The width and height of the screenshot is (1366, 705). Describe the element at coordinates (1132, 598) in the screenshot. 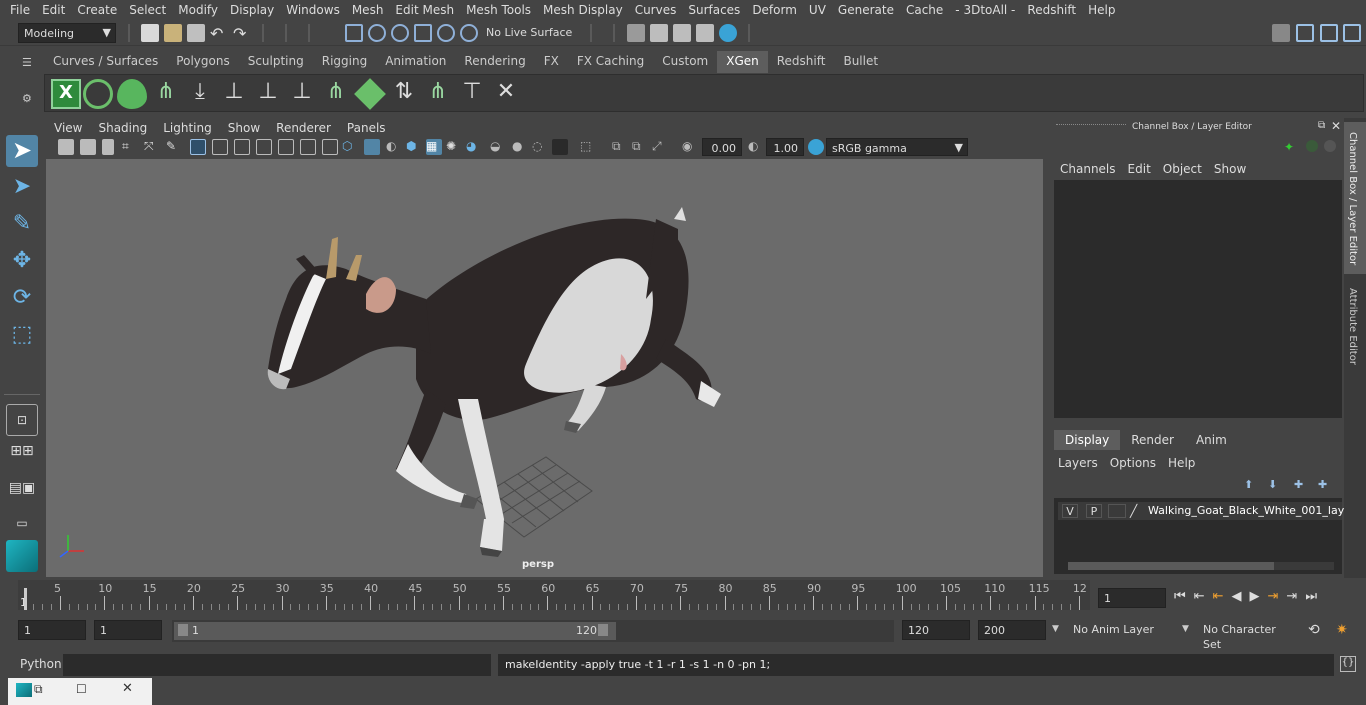

I see `current-frame-field: 1` at that location.